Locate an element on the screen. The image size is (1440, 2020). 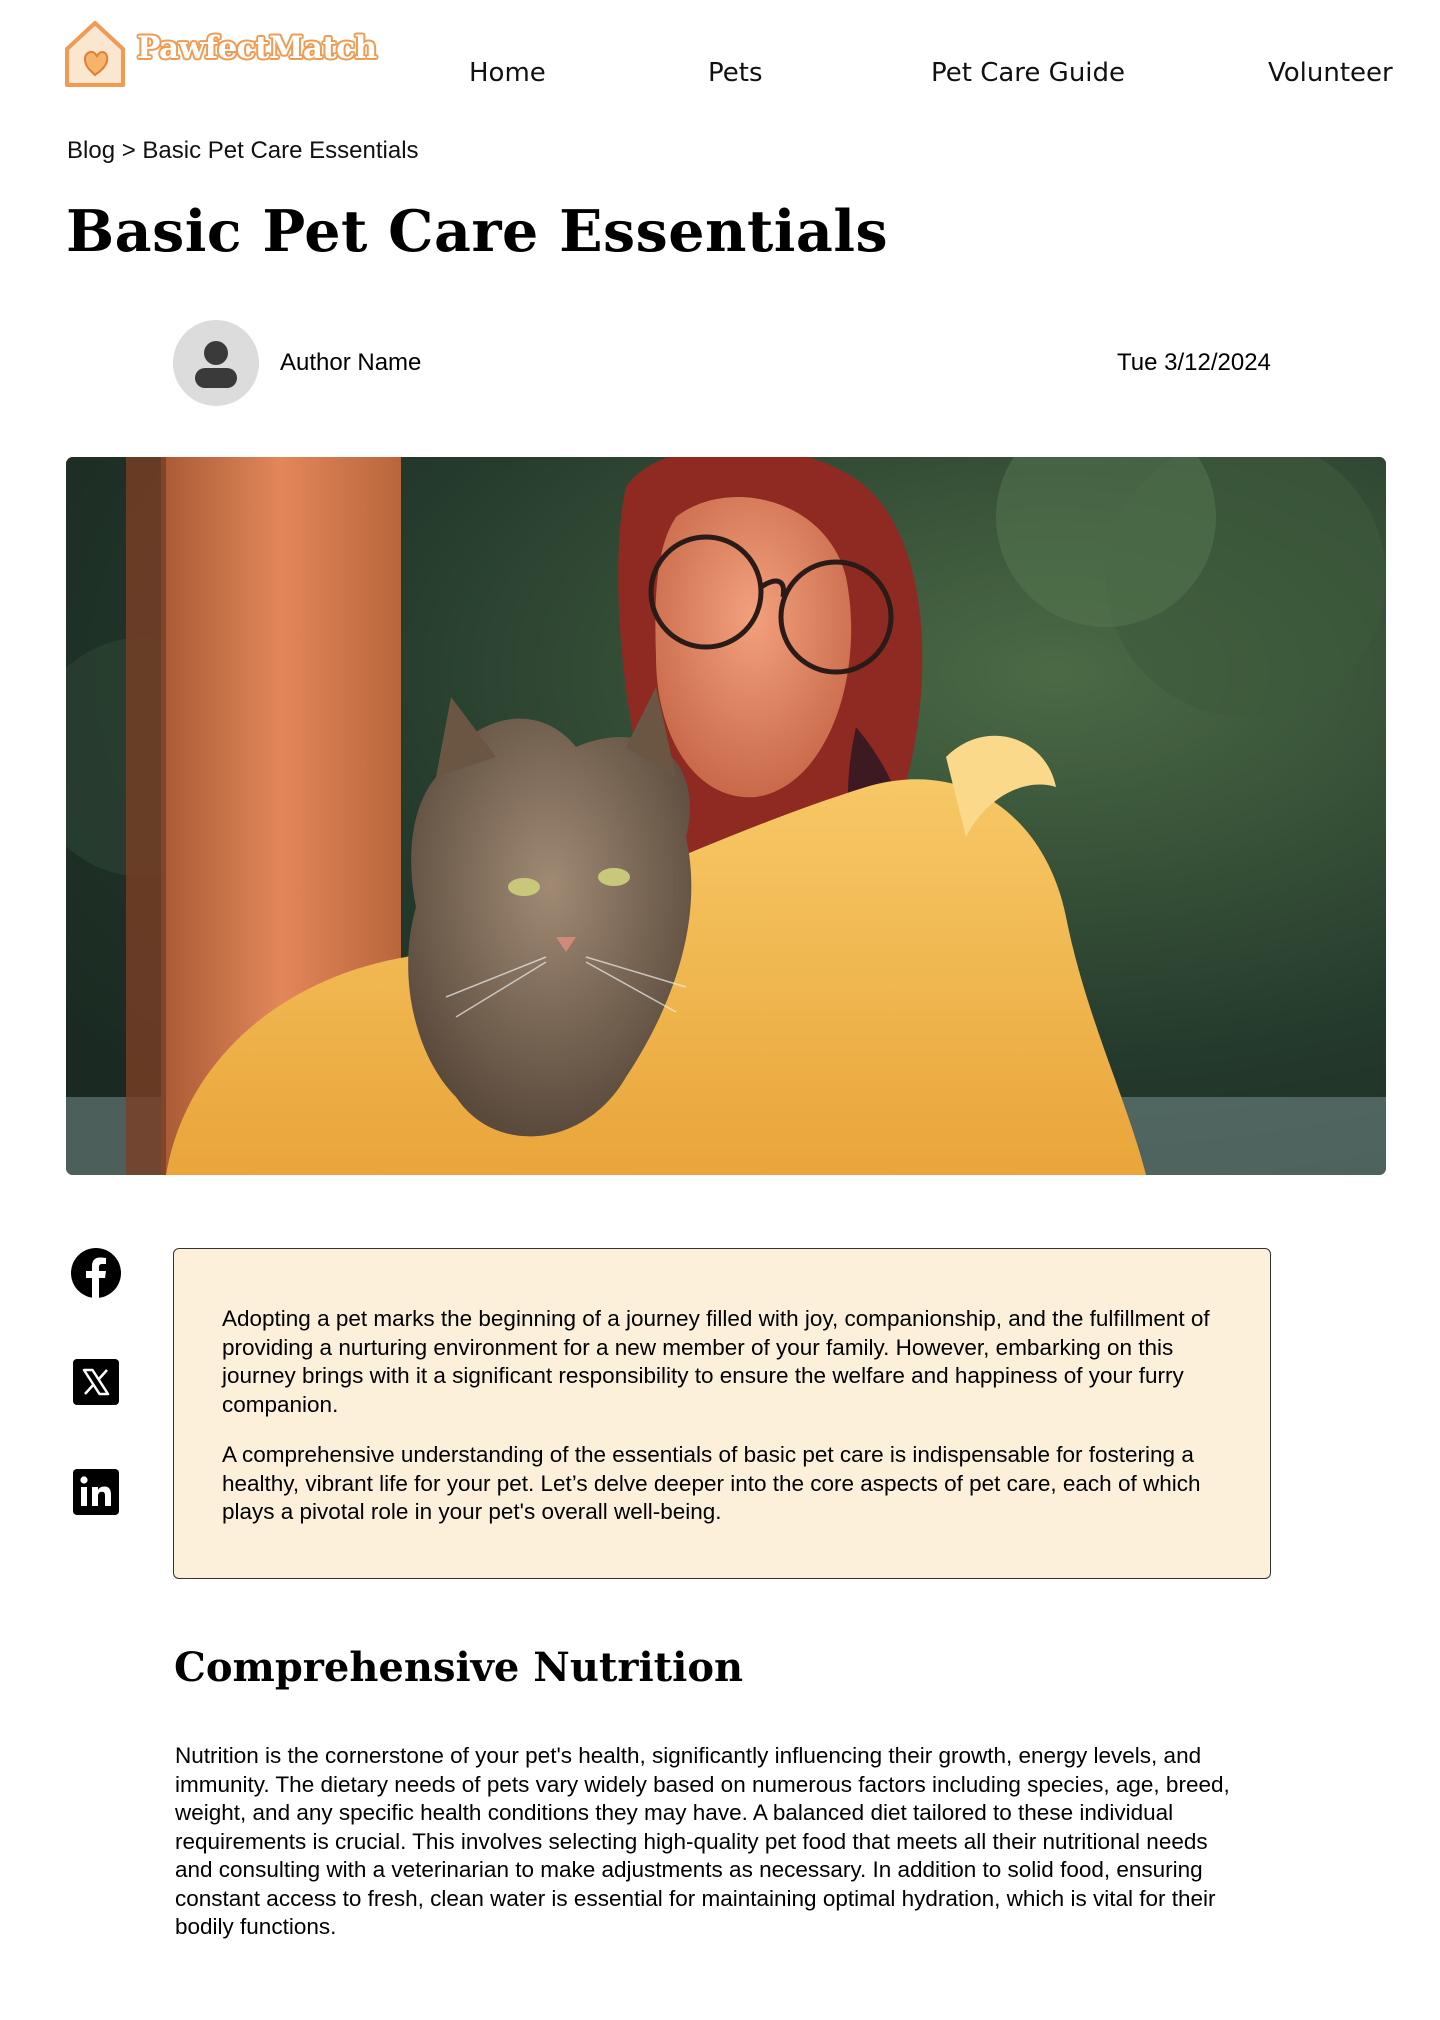
avatar is located at coordinates (216, 363).